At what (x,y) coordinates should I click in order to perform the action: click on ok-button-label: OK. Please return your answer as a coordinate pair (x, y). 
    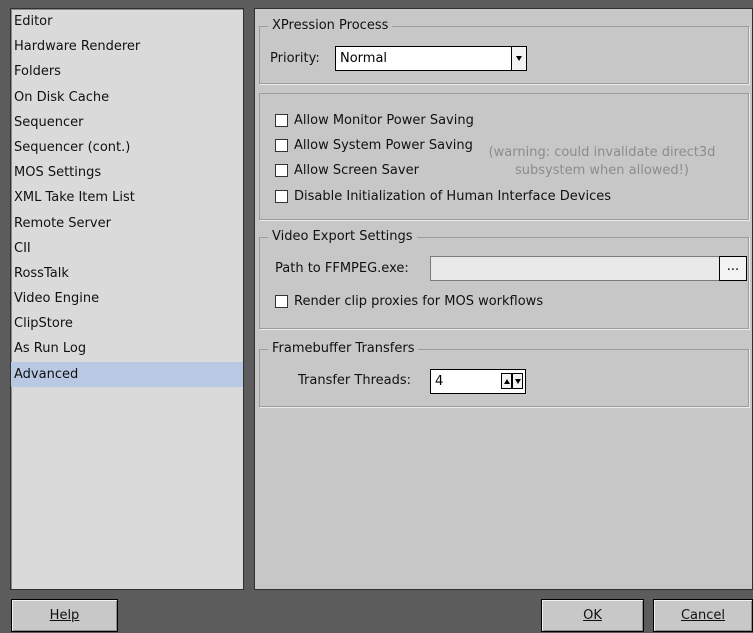
    Looking at the image, I should click on (592, 615).